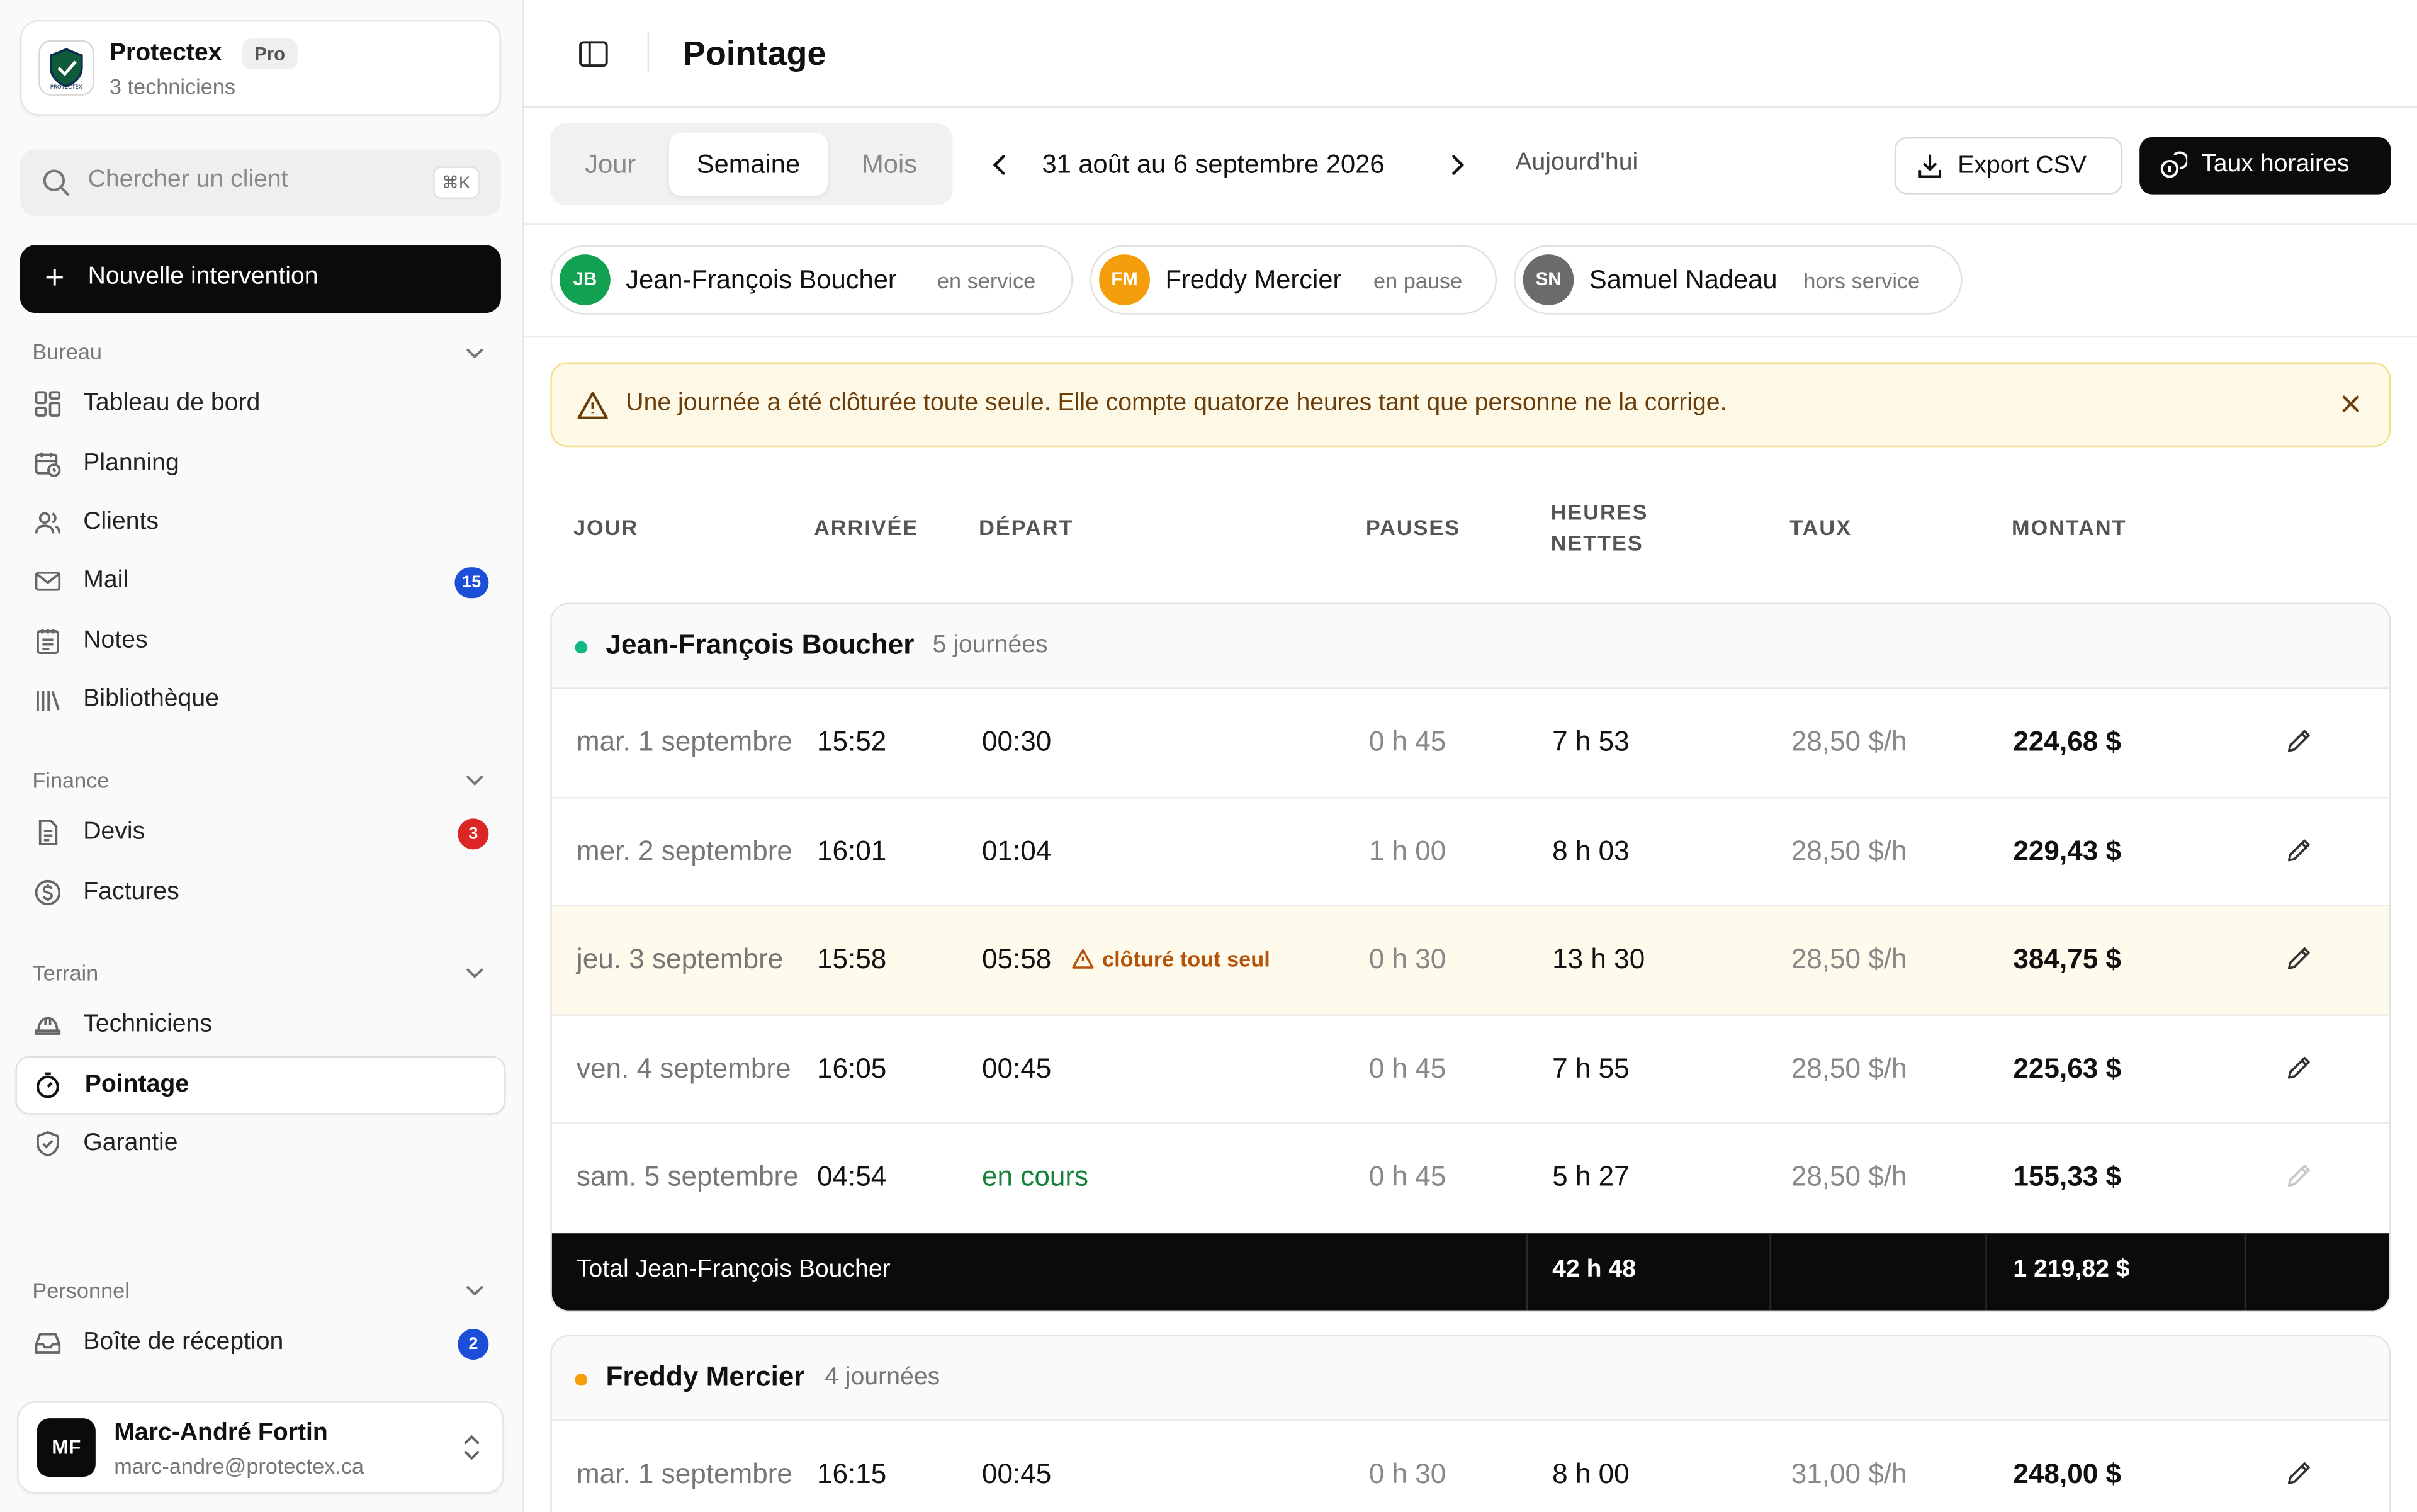 This screenshot has width=2417, height=1512. Describe the element at coordinates (1683, 280) in the screenshot. I see `technician-name: Samuel Nadeau` at that location.